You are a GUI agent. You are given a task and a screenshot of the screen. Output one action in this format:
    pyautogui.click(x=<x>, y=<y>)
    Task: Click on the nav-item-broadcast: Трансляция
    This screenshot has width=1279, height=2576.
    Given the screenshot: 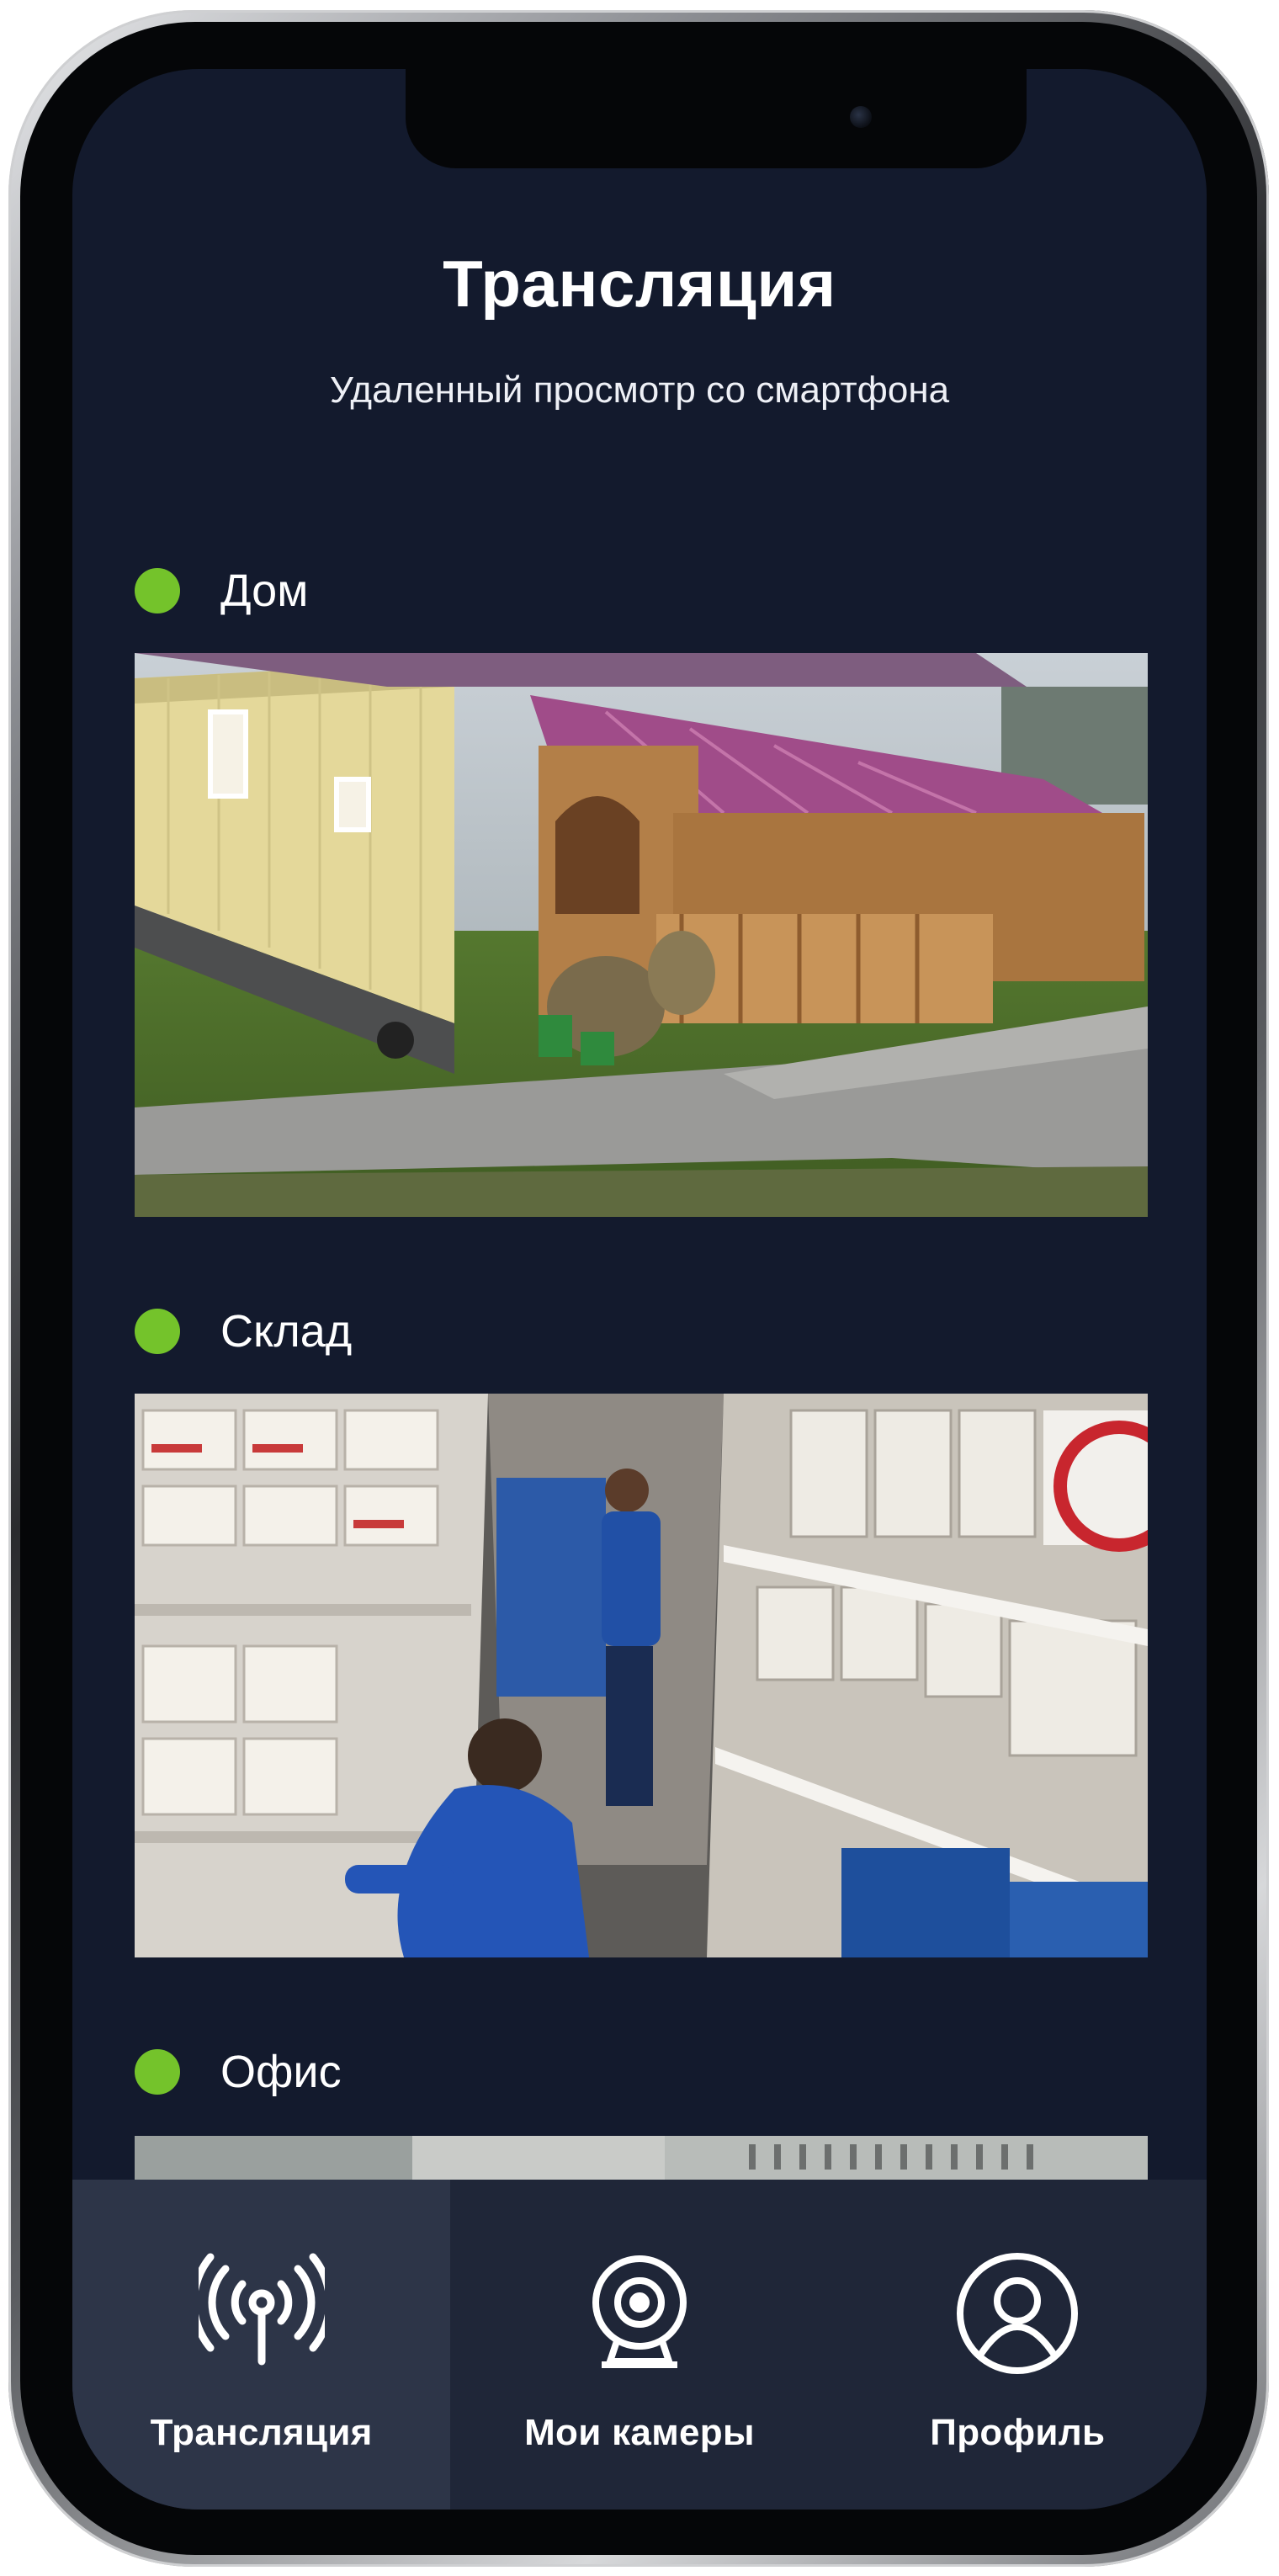 What is the action you would take?
    pyautogui.click(x=261, y=2345)
    